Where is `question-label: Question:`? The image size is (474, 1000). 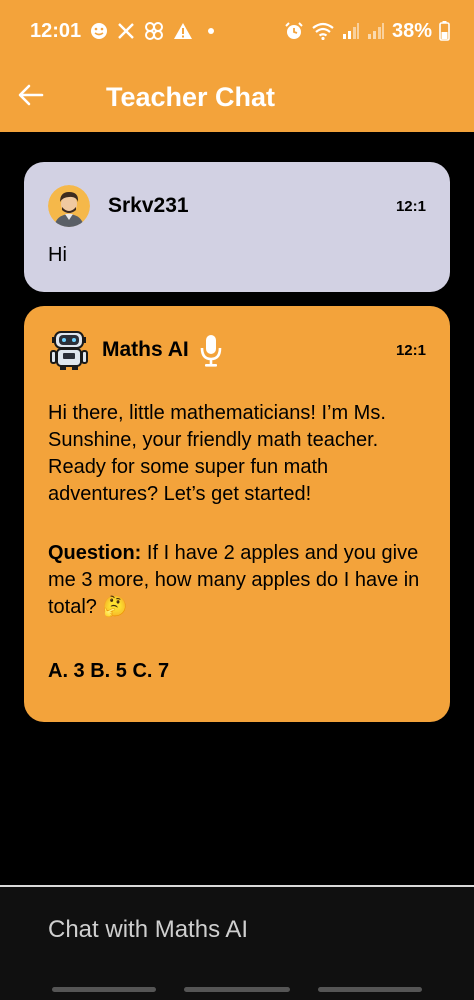 question-label: Question: is located at coordinates (95, 553).